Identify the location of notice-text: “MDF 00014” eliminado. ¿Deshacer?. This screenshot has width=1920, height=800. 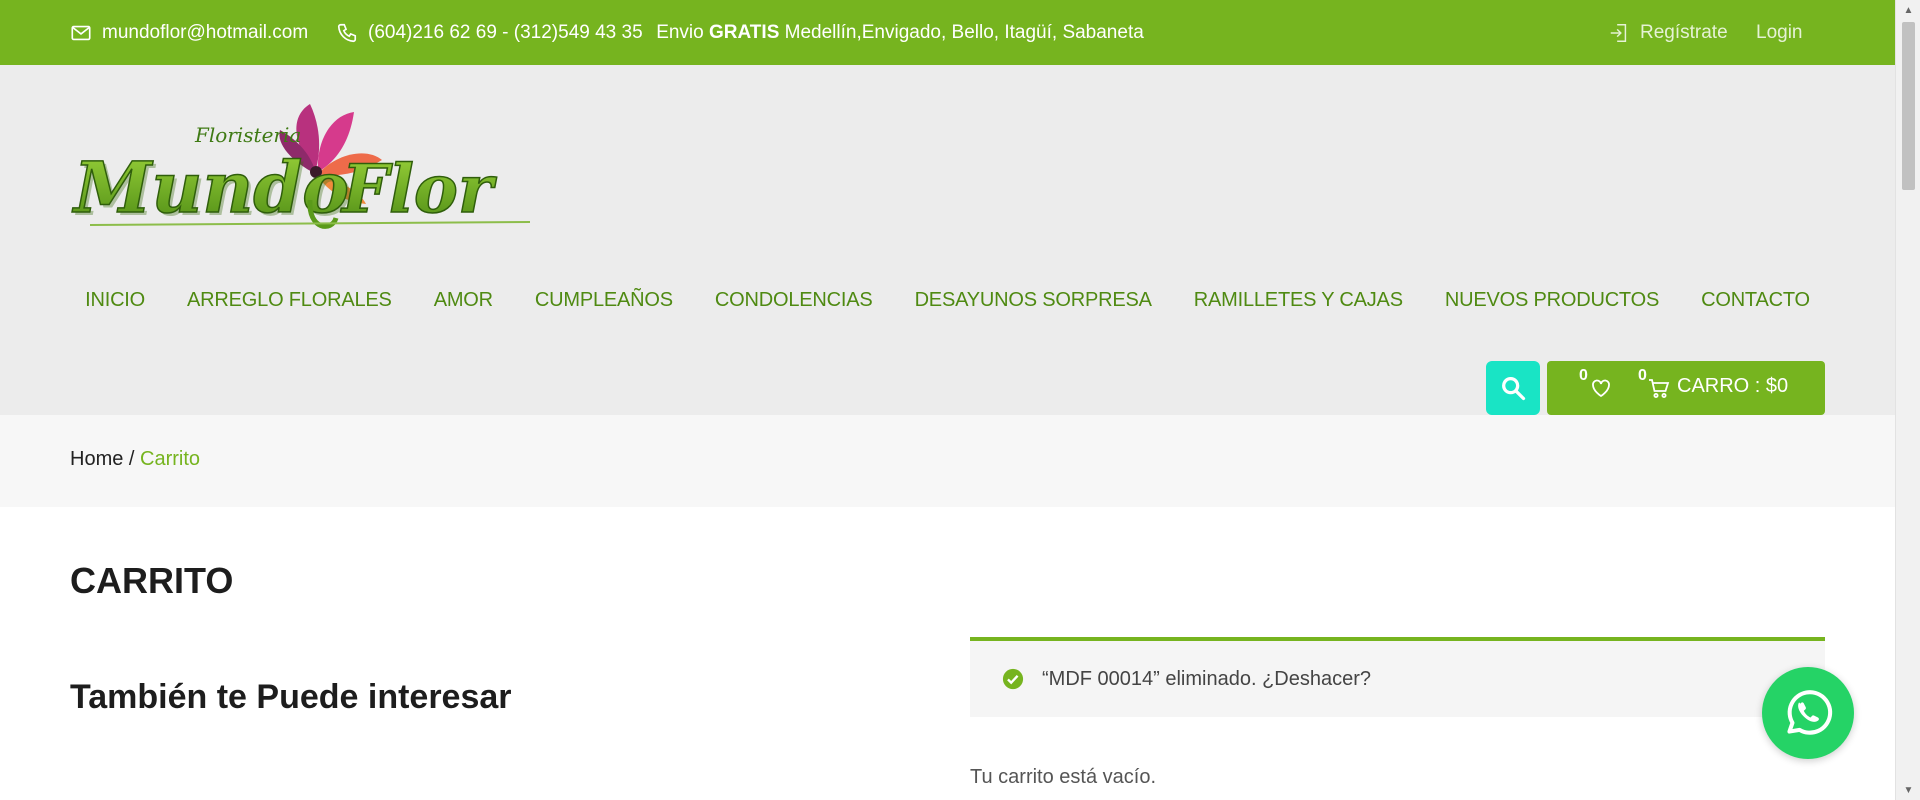
(1206, 679).